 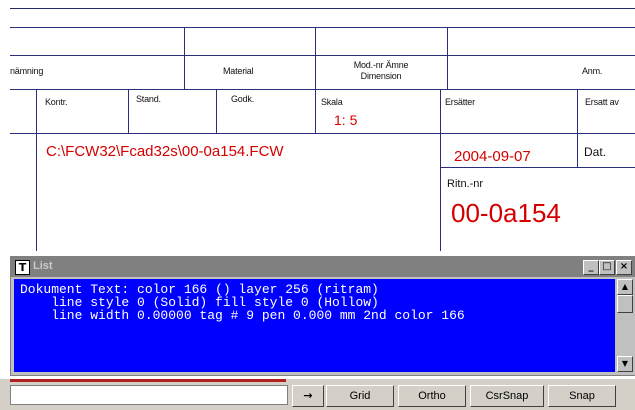 What do you see at coordinates (308, 396) in the screenshot?
I see `enter-arrow-icon: →` at bounding box center [308, 396].